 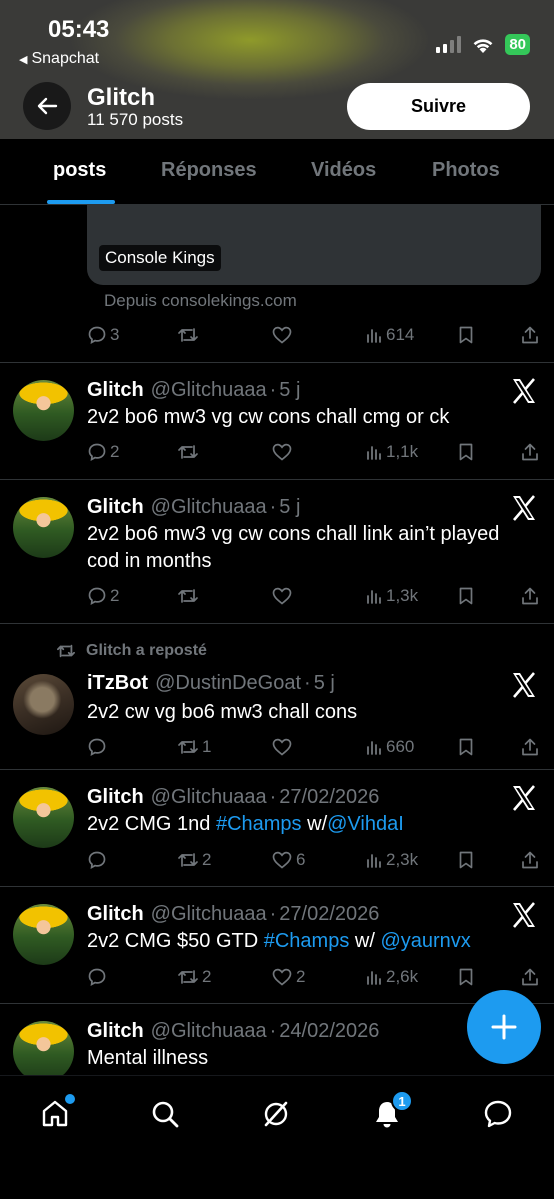 What do you see at coordinates (79, 29) in the screenshot?
I see `status-time: 05:43` at bounding box center [79, 29].